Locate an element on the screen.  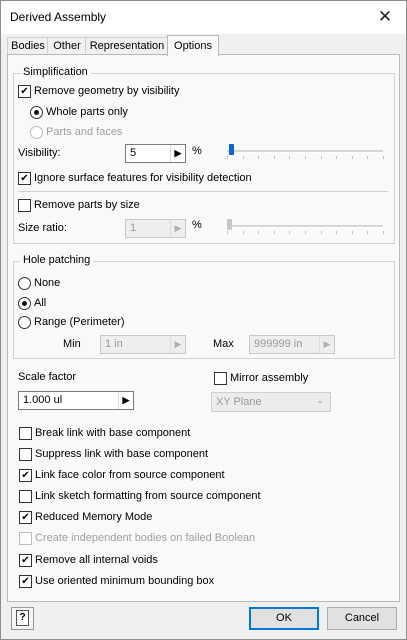
remove-internal-voids-label: Remove all internal voids is located at coordinates (96, 560).